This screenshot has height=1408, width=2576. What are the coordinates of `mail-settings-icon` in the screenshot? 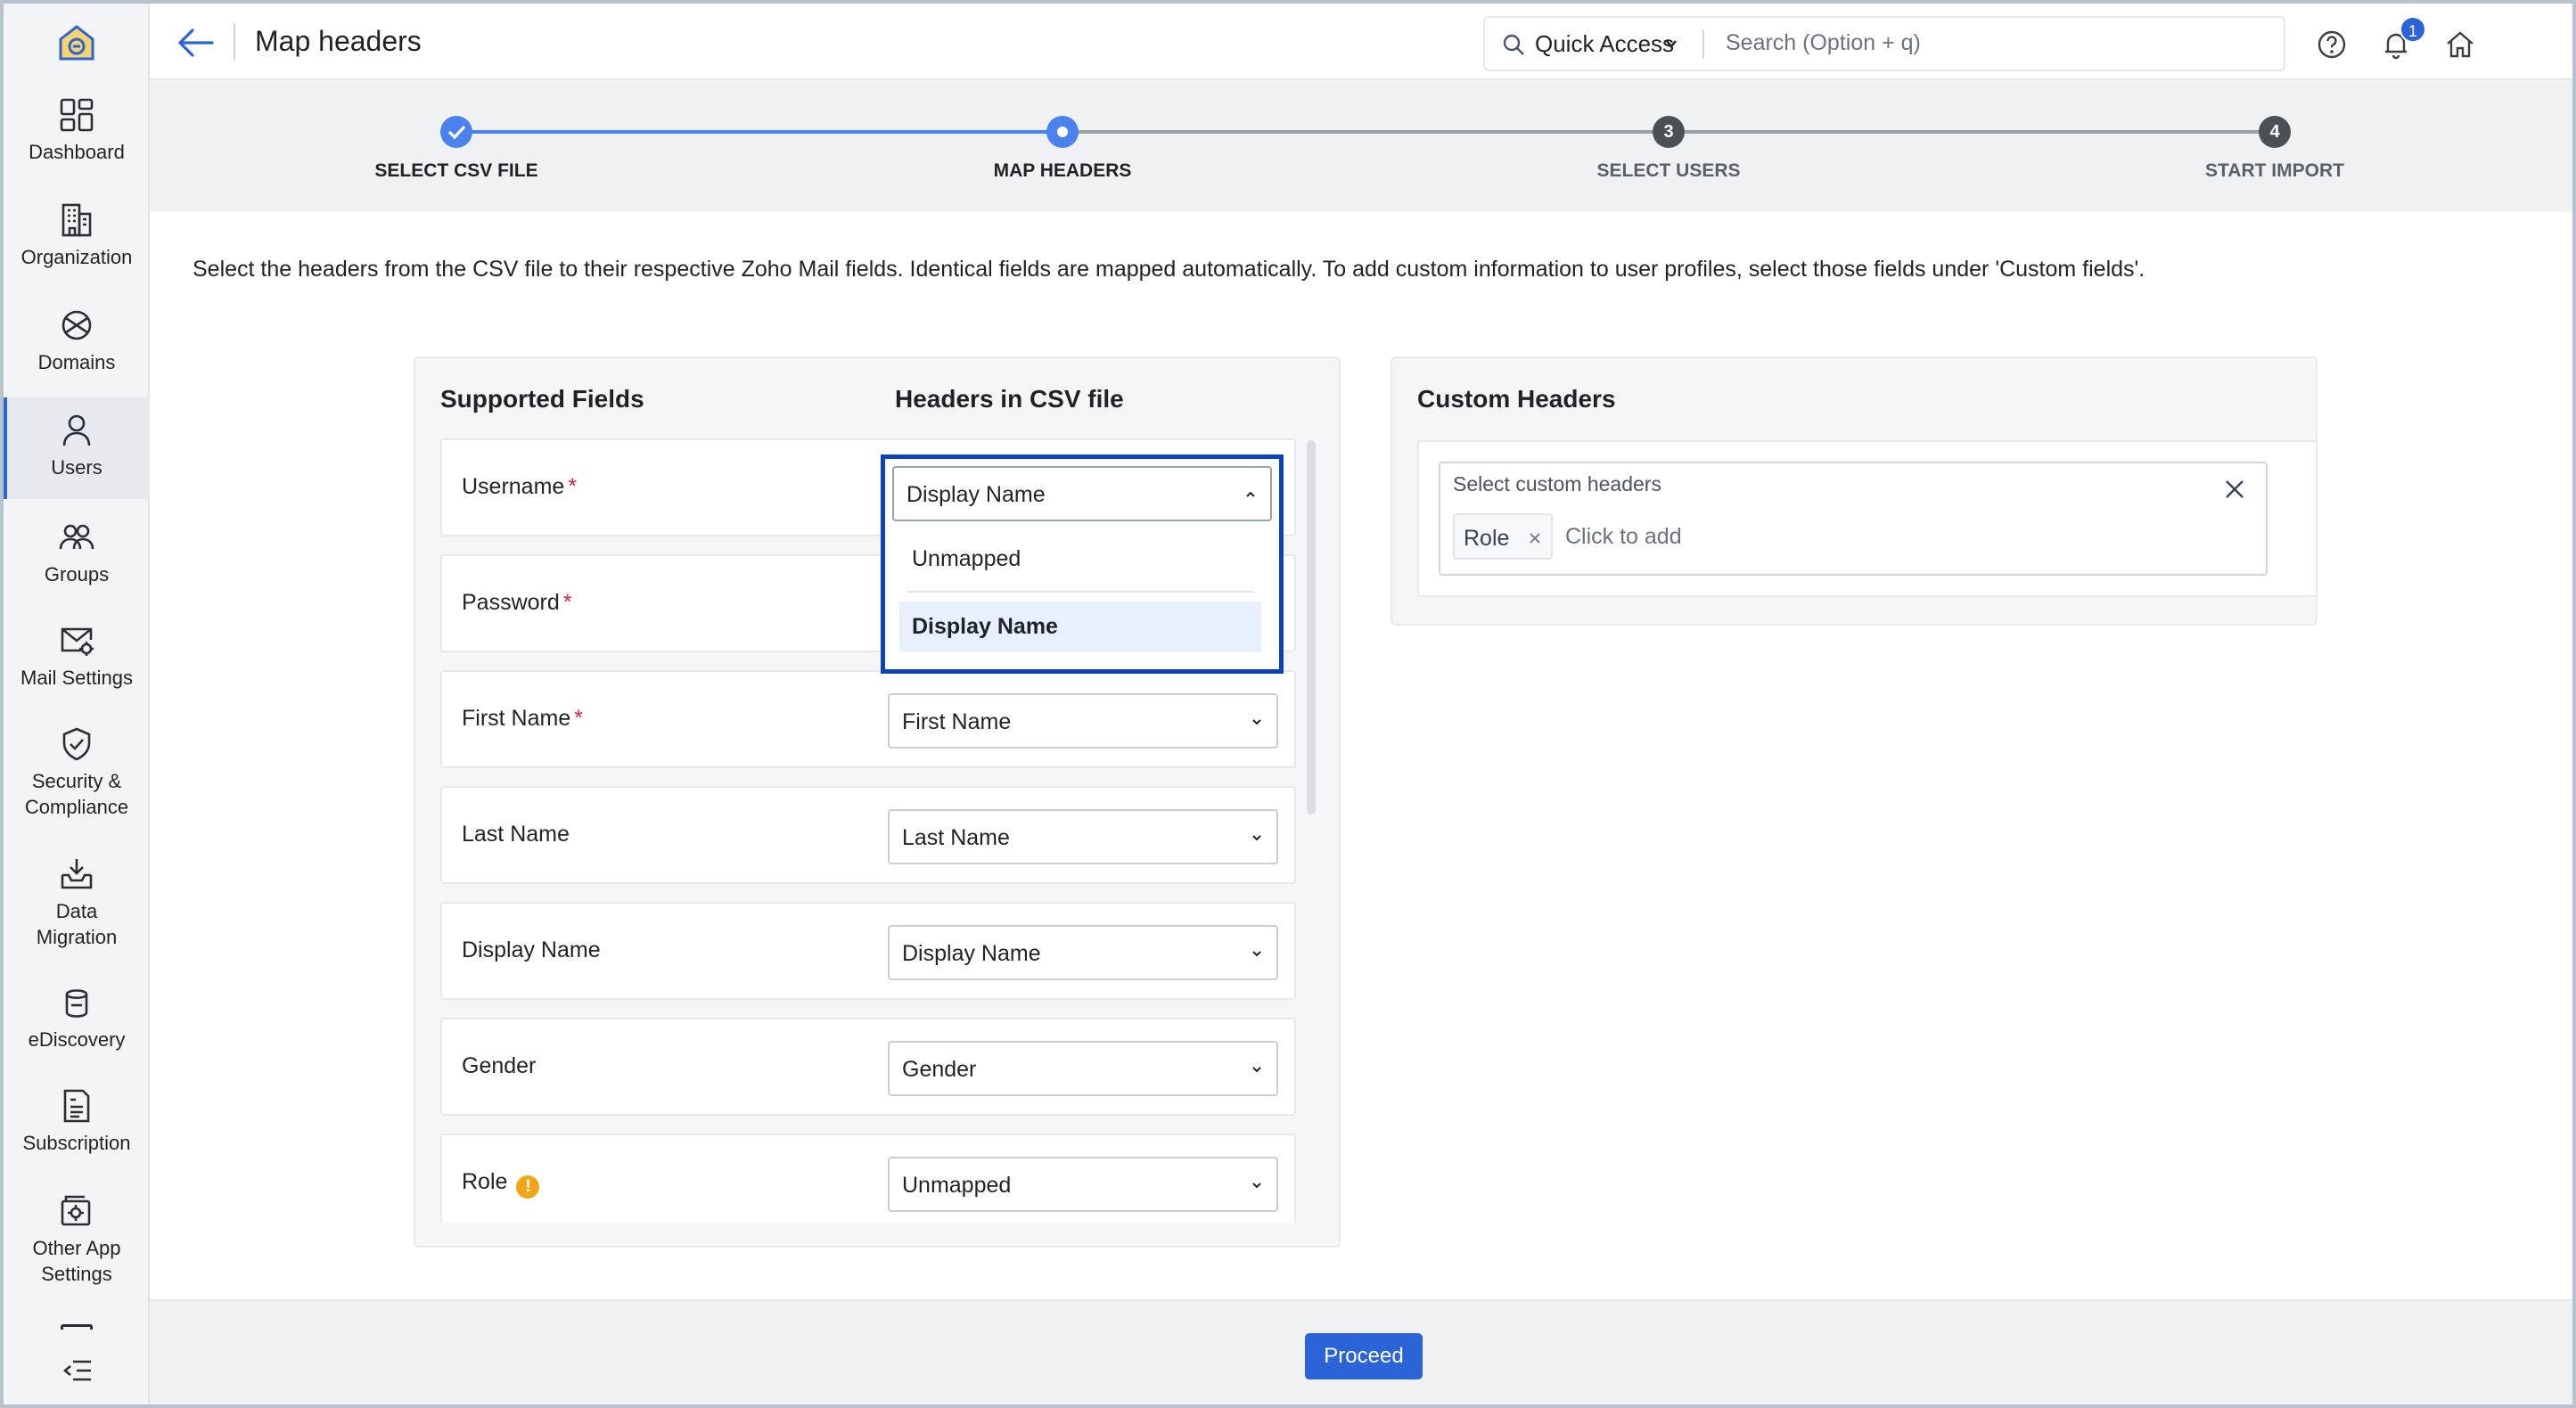 It's located at (78, 641).